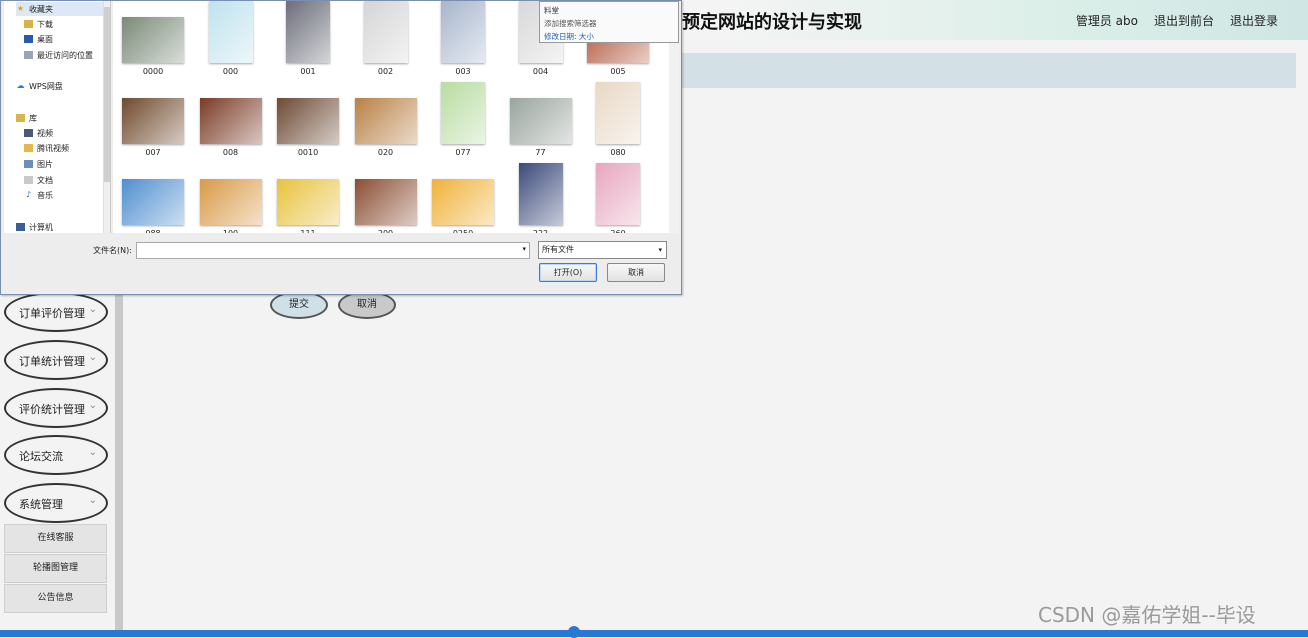 The image size is (1308, 638). I want to click on filename-input: ▾, so click(333, 250).